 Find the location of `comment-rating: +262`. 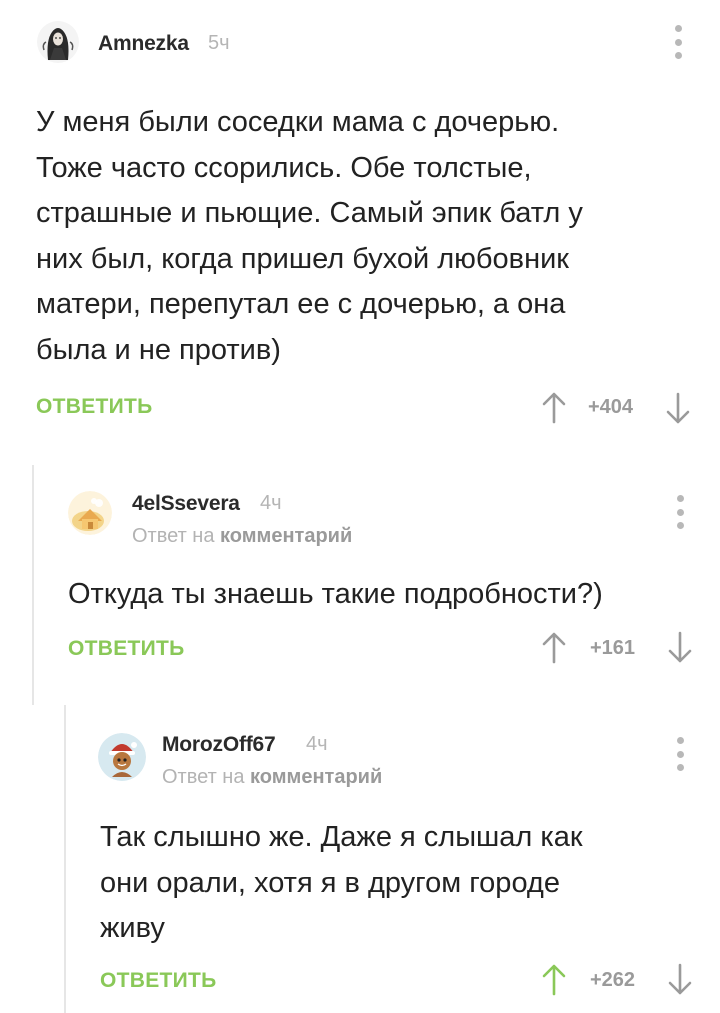

comment-rating: +262 is located at coordinates (613, 980).